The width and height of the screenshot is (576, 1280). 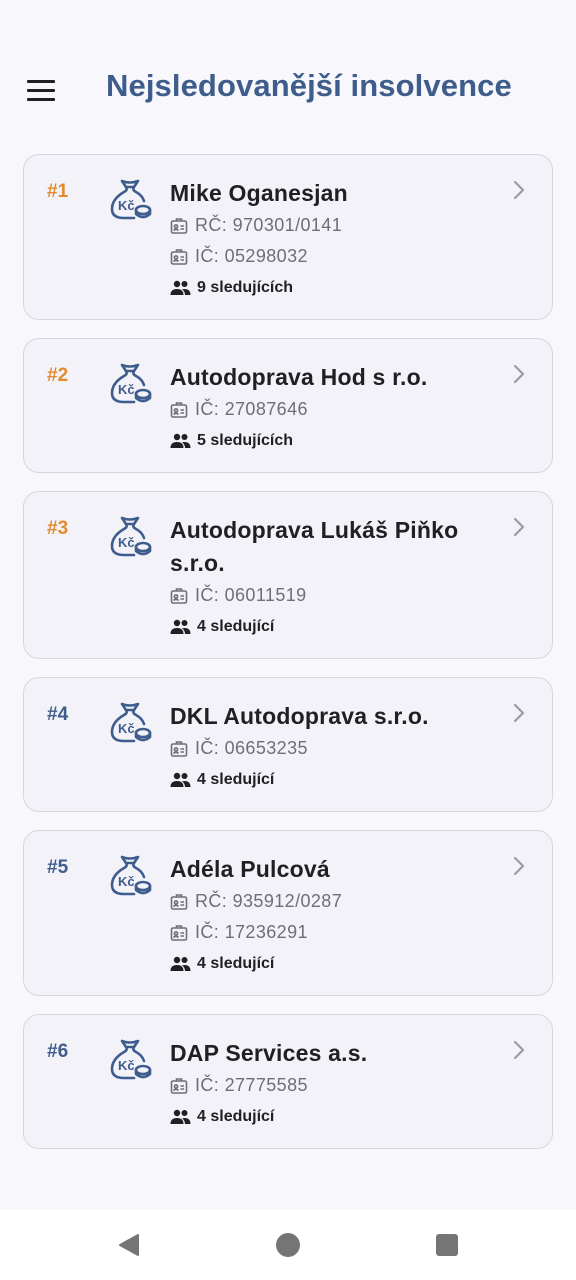 What do you see at coordinates (309, 85) in the screenshot?
I see `page-title: Nejsledovanější insolvence` at bounding box center [309, 85].